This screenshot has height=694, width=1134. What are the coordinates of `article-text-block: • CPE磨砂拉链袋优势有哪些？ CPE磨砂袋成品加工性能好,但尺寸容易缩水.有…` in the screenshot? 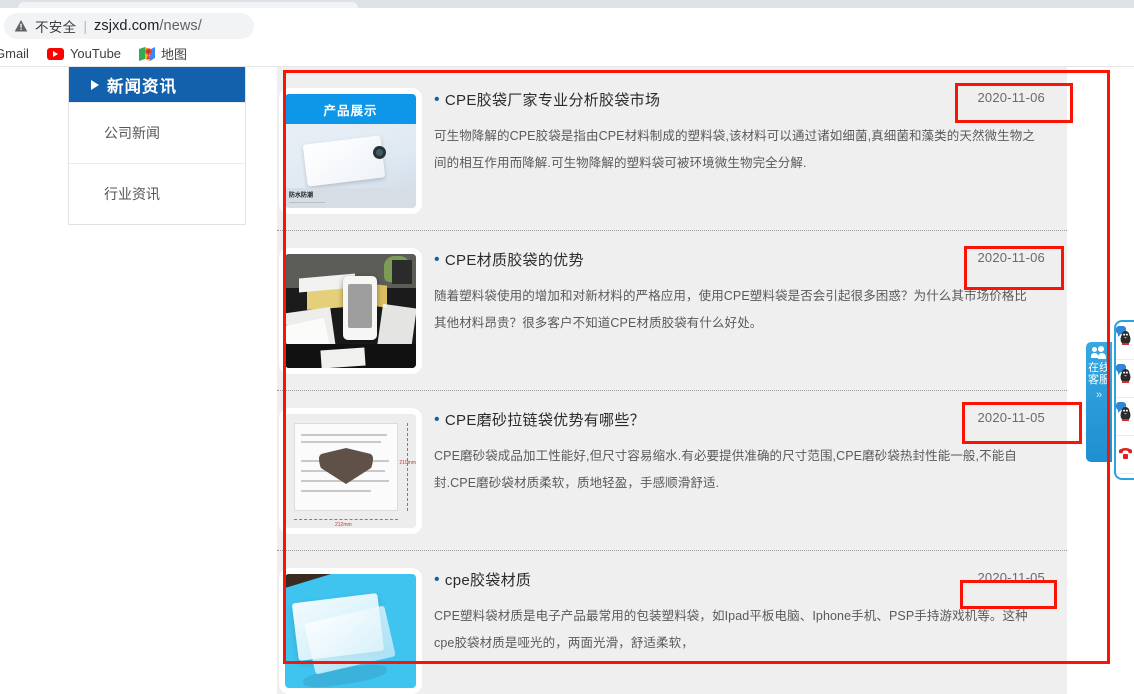 It's located at (744, 453).